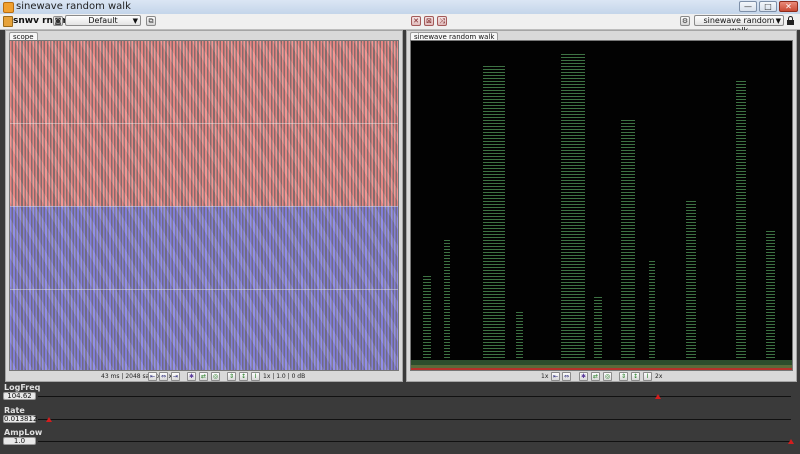  Describe the element at coordinates (442, 21) in the screenshot. I see `reroute-icon: ⤨` at that location.